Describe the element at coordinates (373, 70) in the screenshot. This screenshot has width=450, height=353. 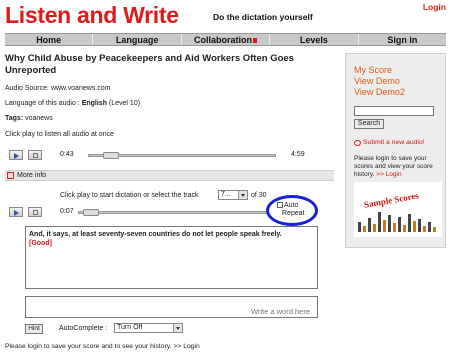
I see `my-score-link: My Score` at that location.